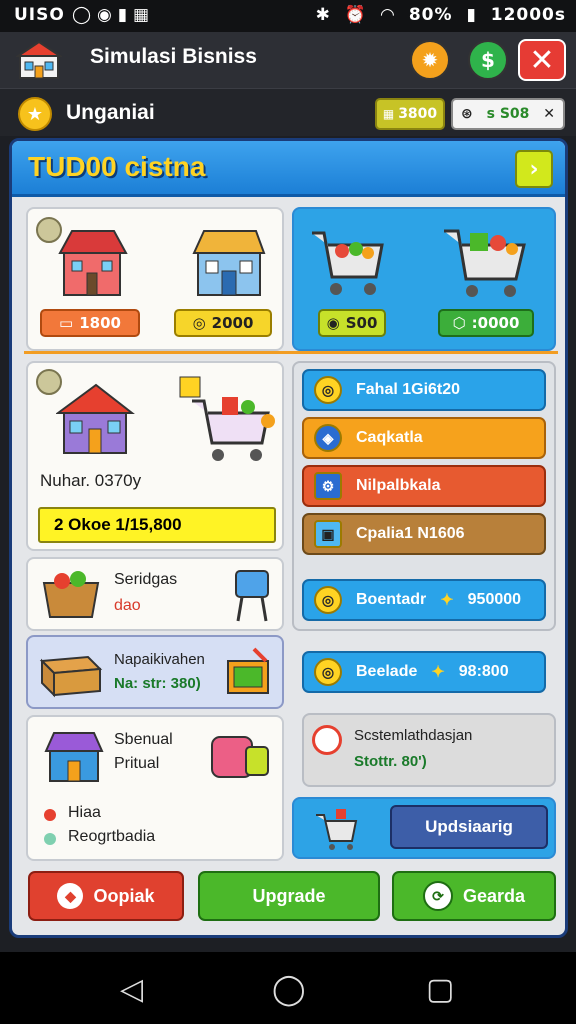 Image resolution: width=576 pixels, height=1024 pixels. What do you see at coordinates (337, 829) in the screenshot?
I see `cart-icon` at bounding box center [337, 829].